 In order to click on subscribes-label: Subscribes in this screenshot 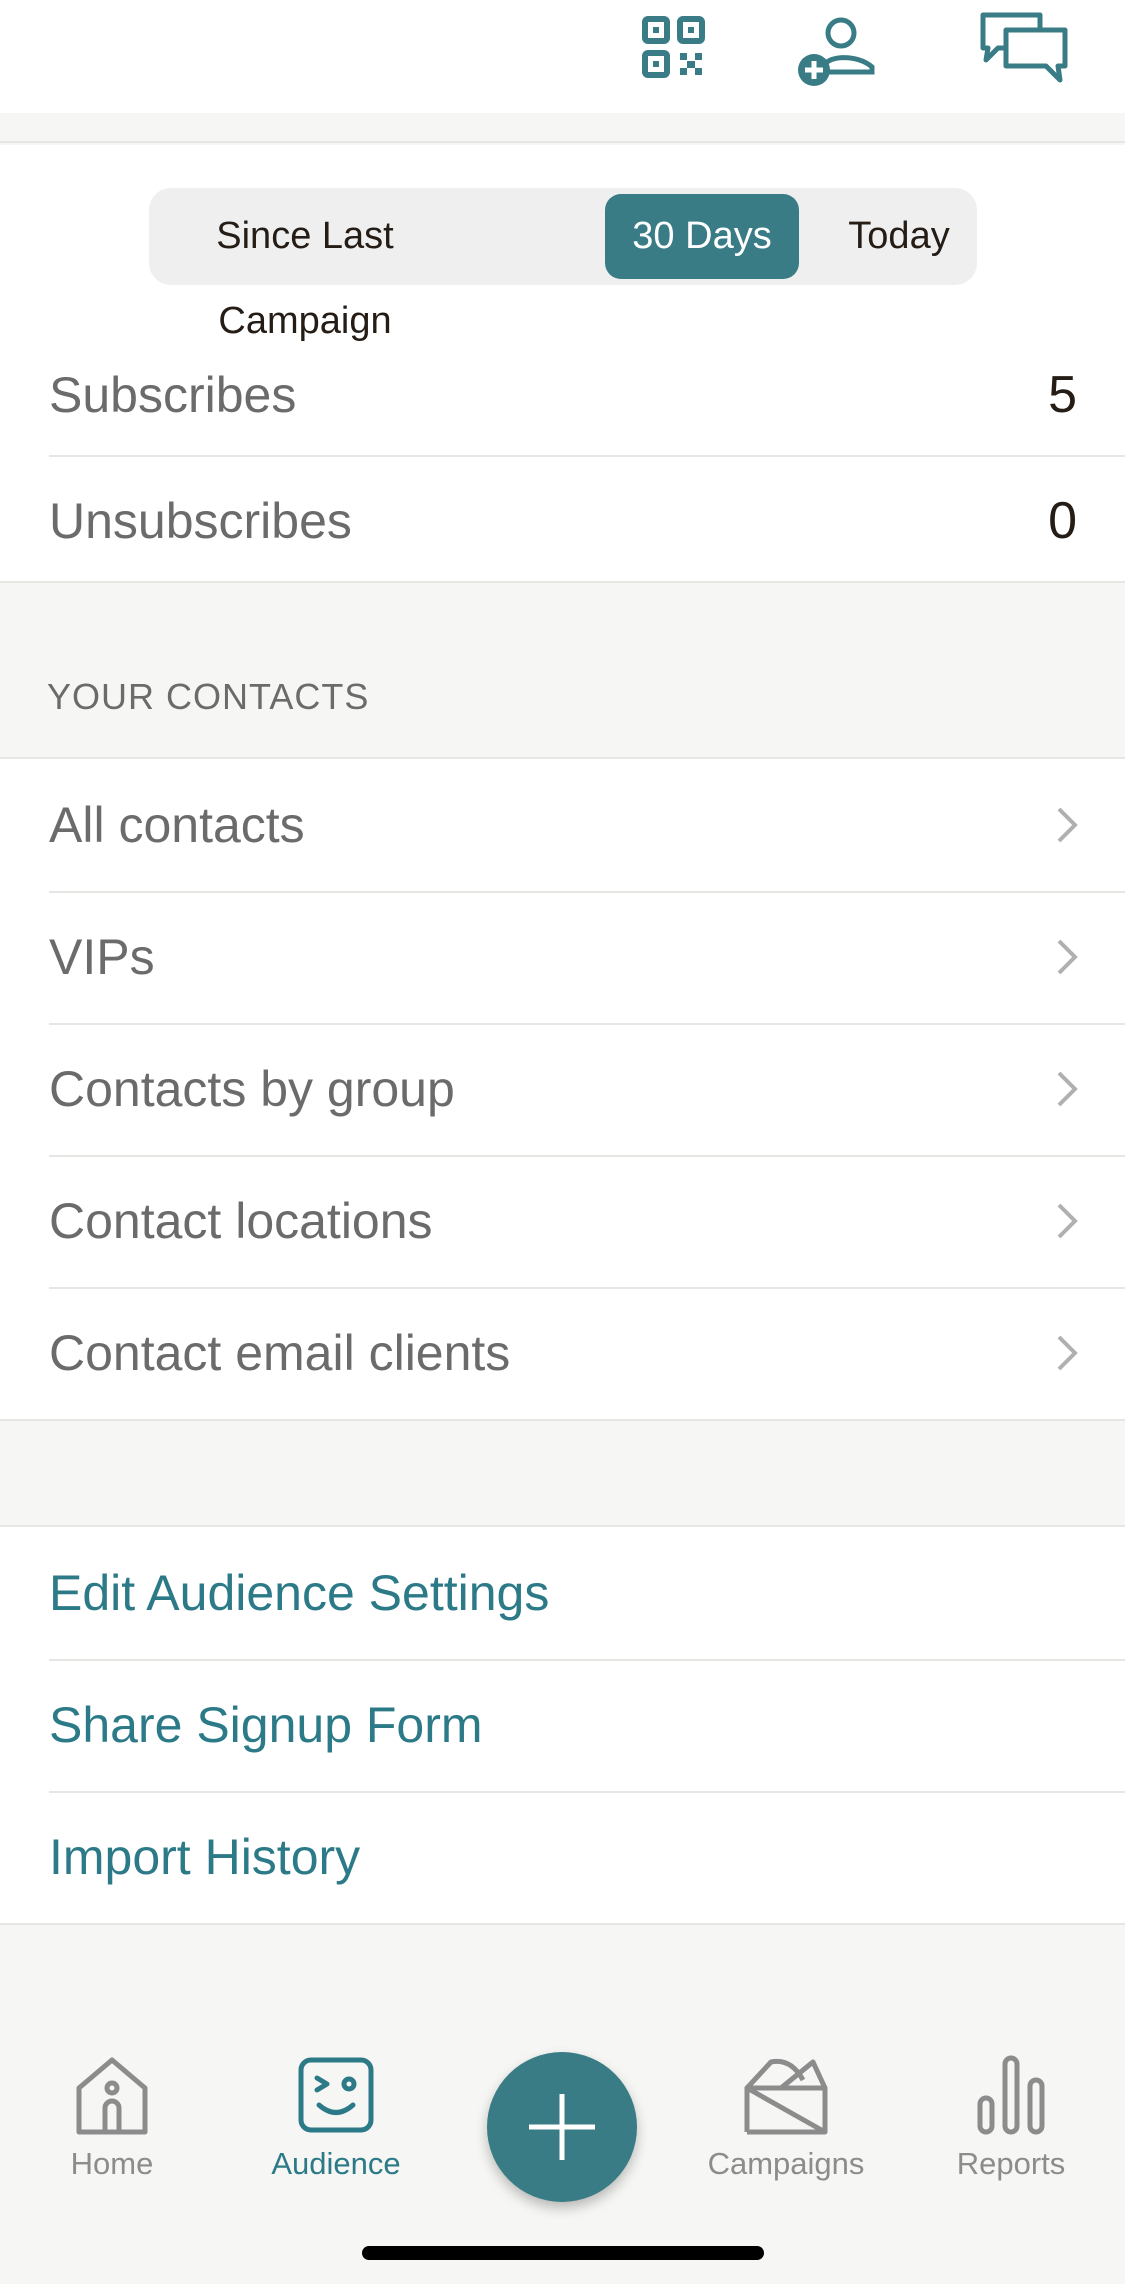, I will do `click(173, 394)`.